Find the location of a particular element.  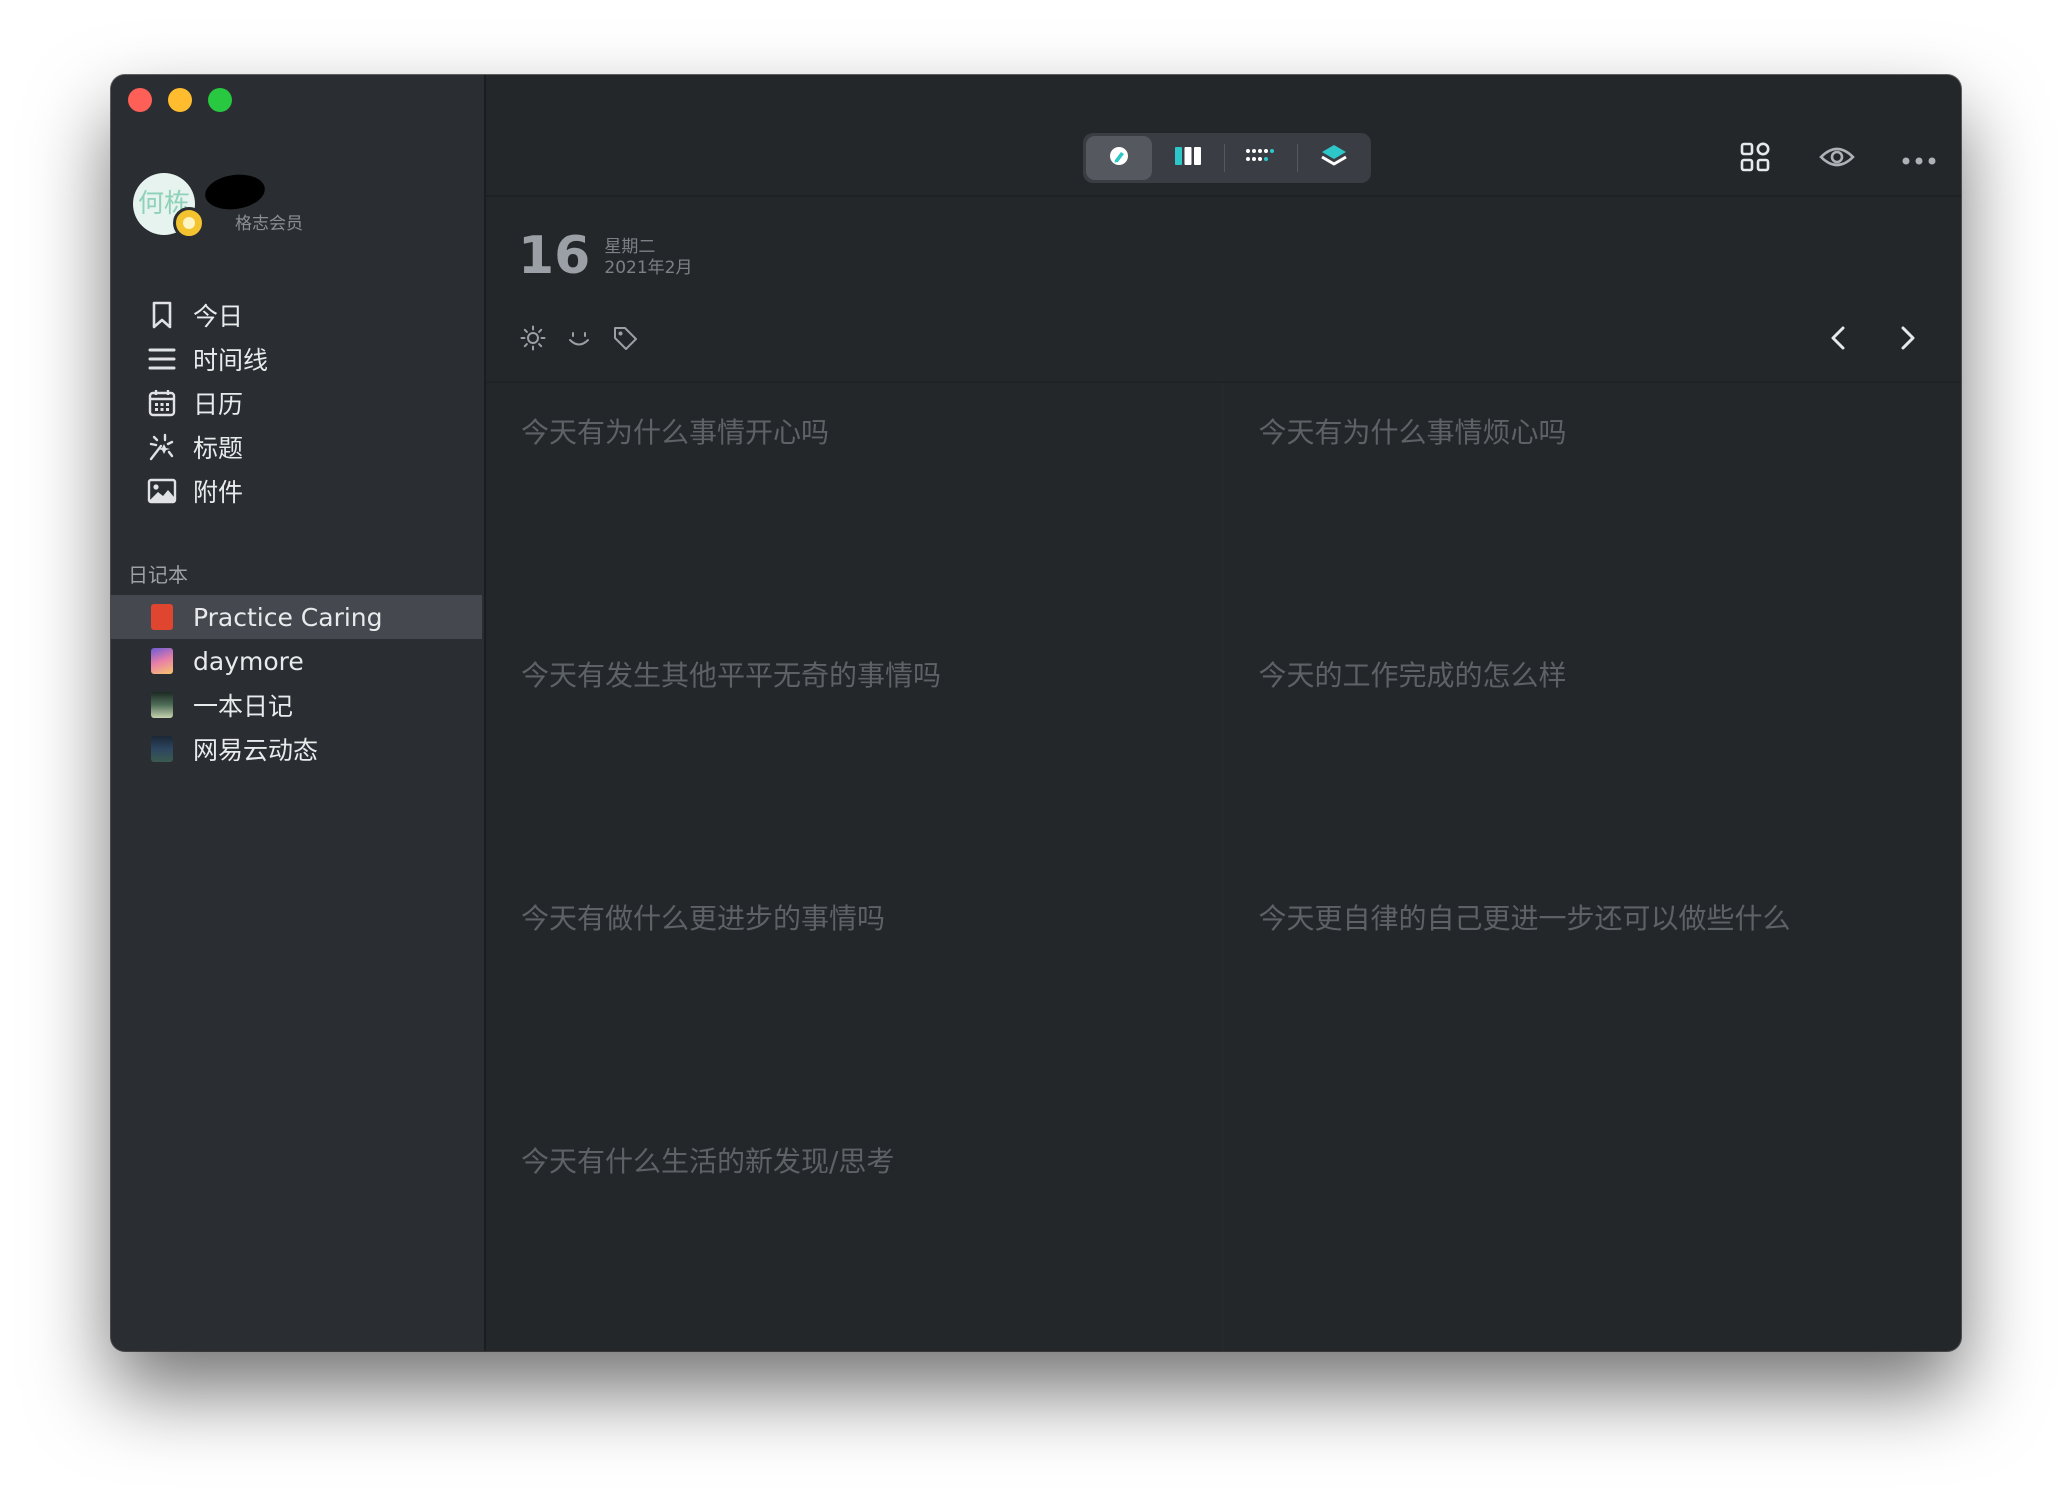

traffic-lights is located at coordinates (180, 100).